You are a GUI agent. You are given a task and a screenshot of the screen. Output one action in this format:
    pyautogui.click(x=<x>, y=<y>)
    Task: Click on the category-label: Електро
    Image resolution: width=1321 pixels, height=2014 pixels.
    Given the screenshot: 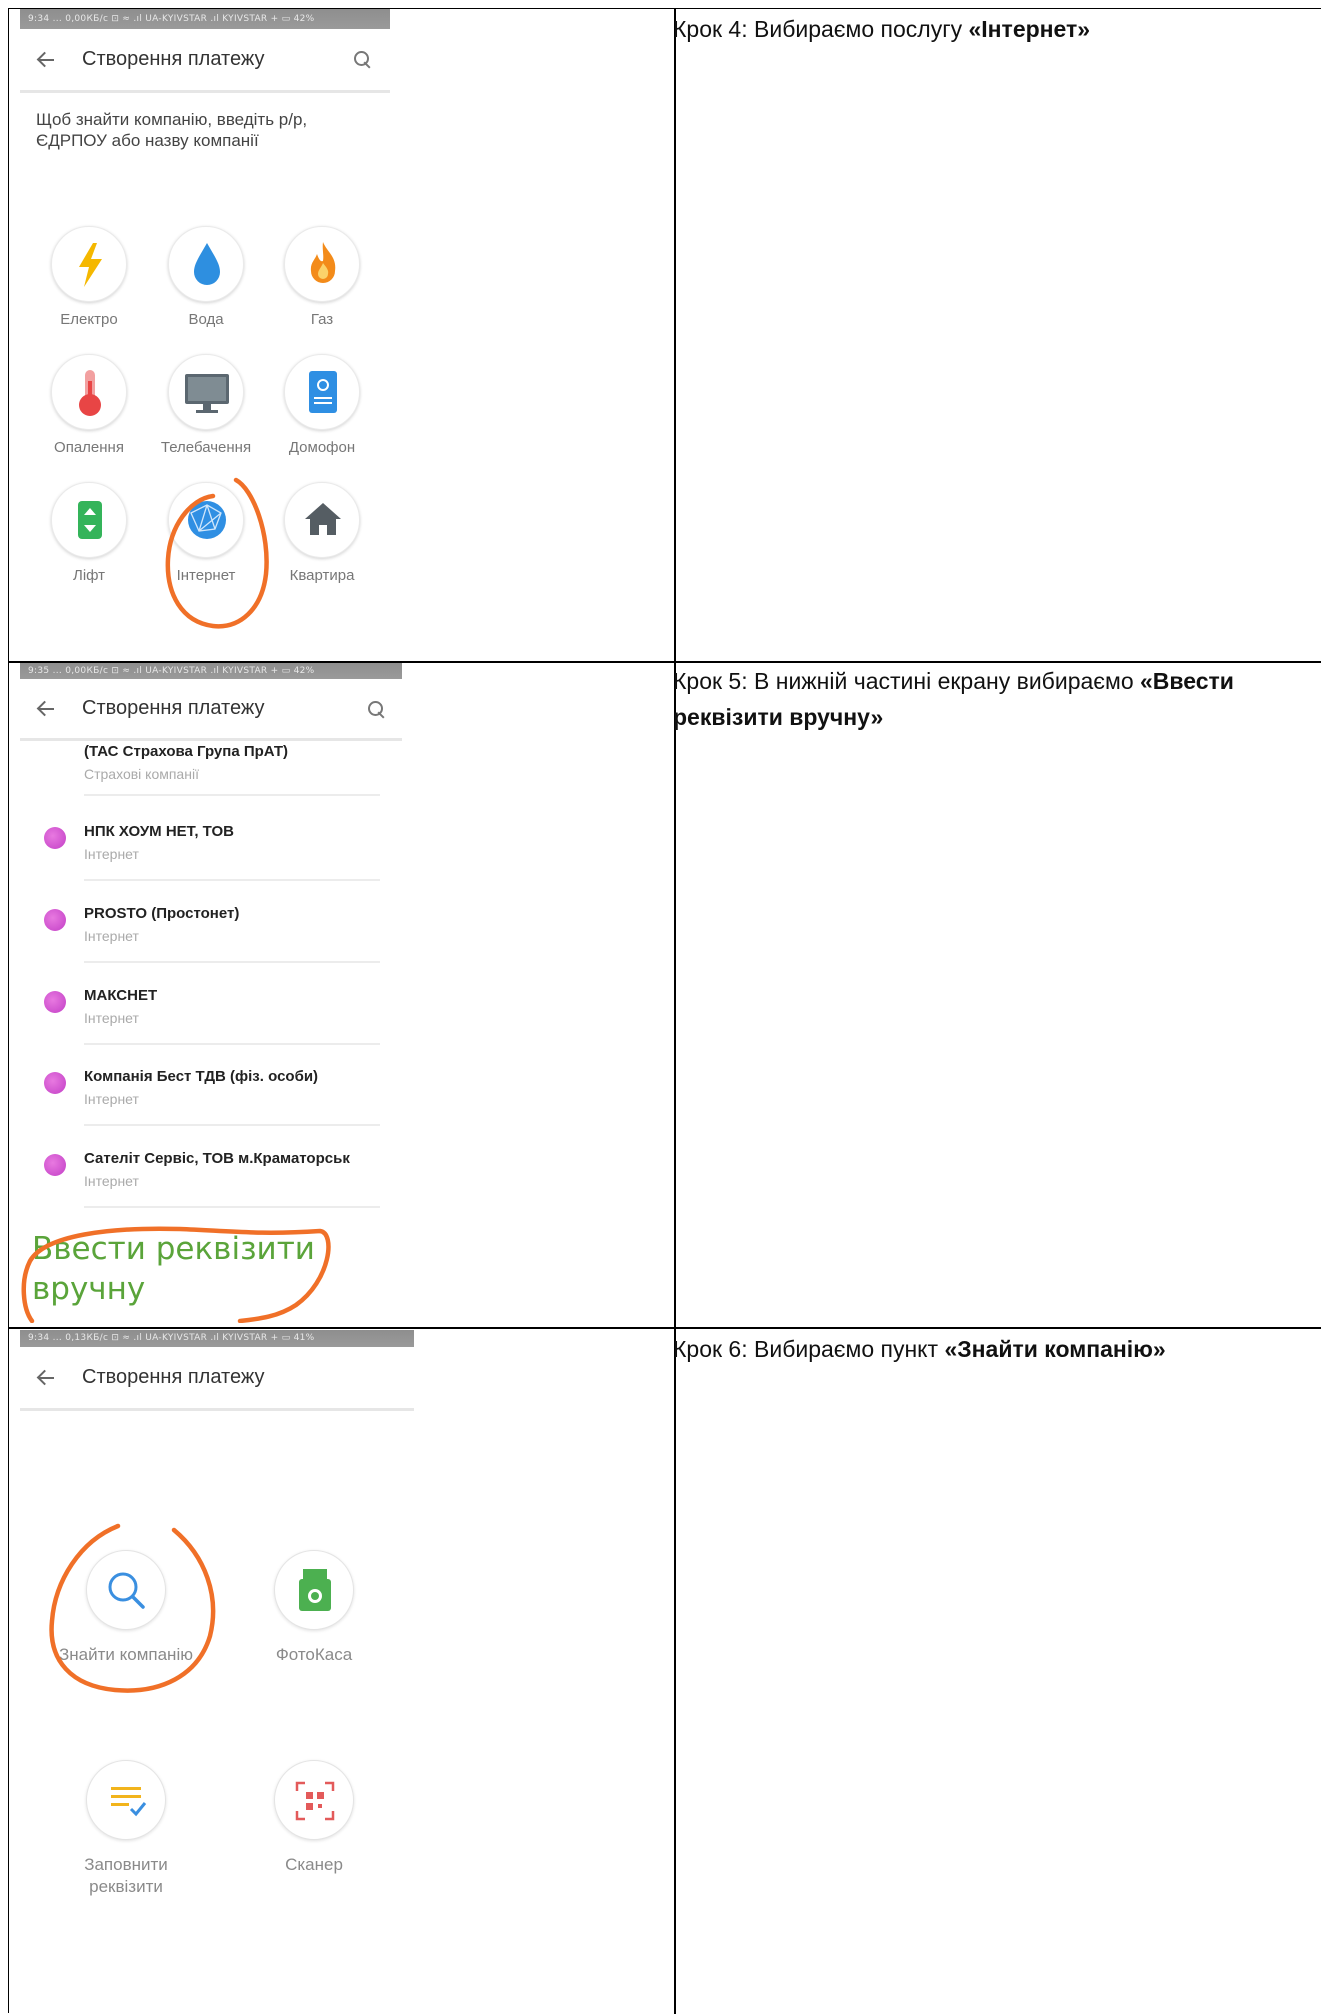 What is the action you would take?
    pyautogui.click(x=89, y=319)
    